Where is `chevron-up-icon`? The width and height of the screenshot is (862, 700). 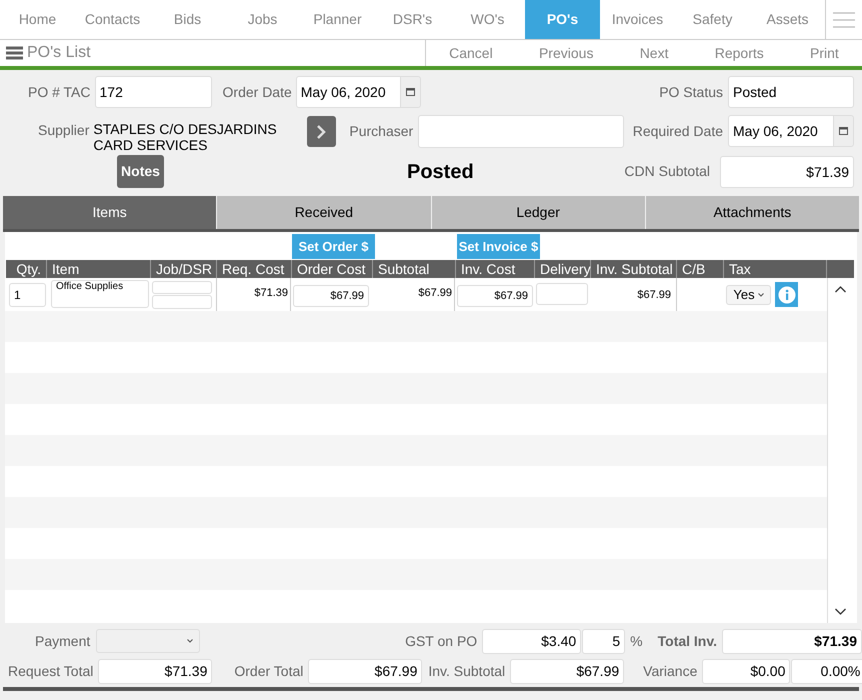
chevron-up-icon is located at coordinates (840, 289).